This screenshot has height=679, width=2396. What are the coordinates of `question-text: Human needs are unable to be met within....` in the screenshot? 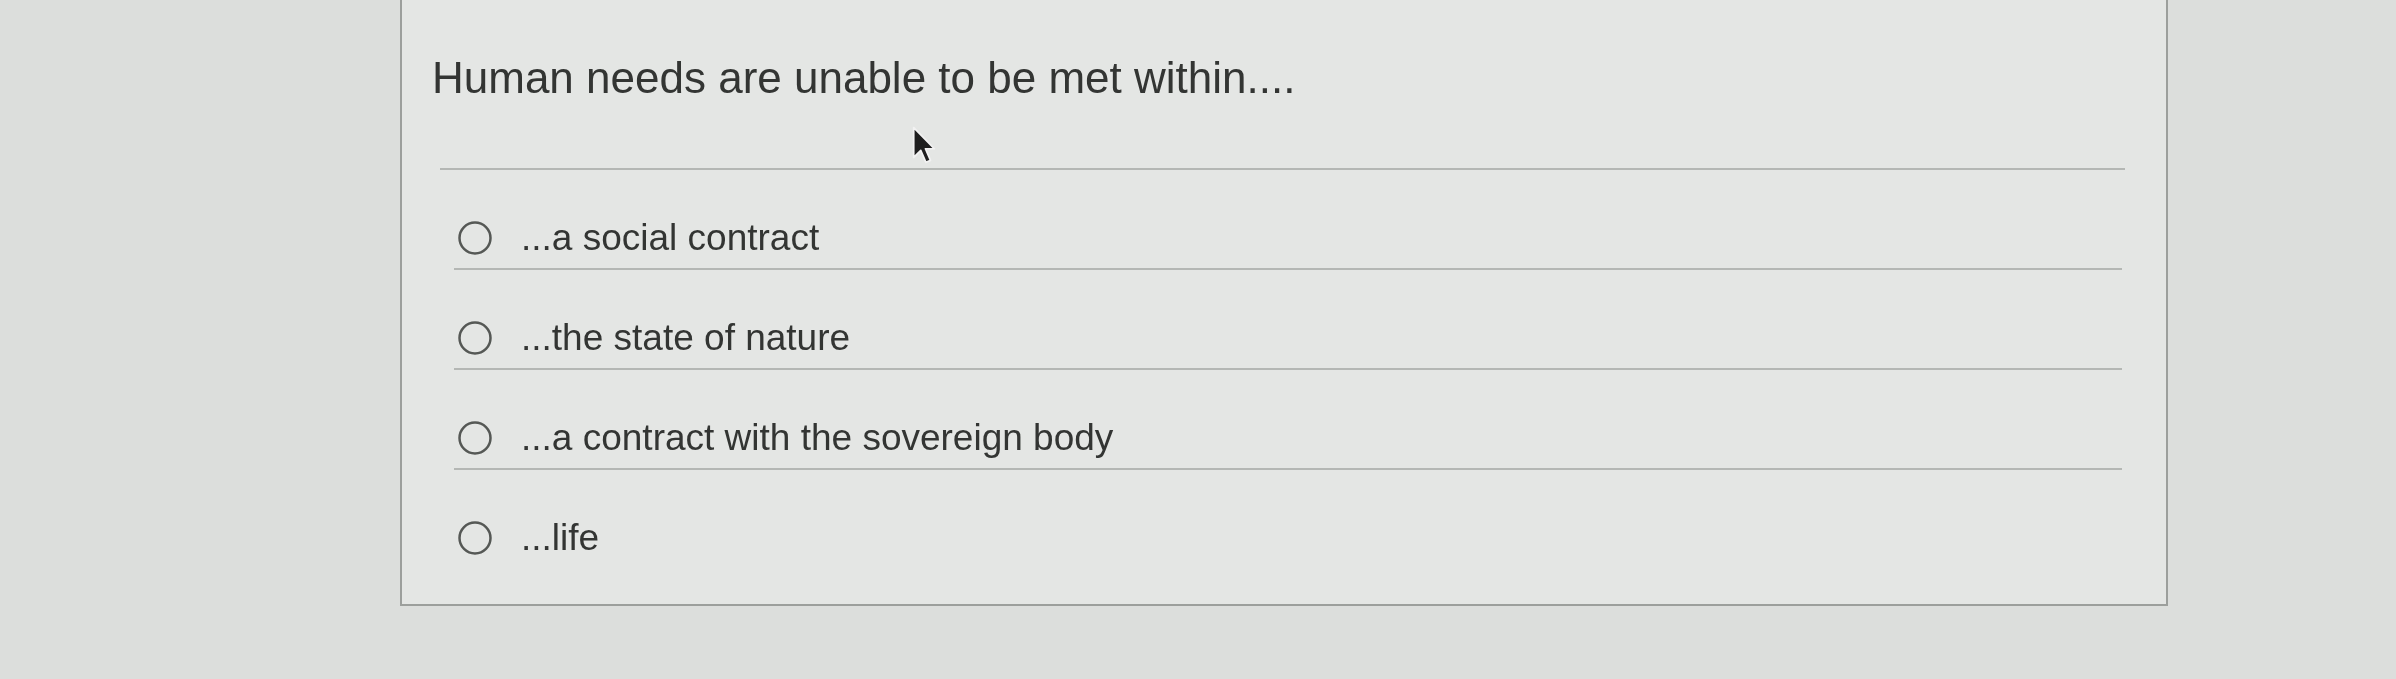 It's located at (864, 78).